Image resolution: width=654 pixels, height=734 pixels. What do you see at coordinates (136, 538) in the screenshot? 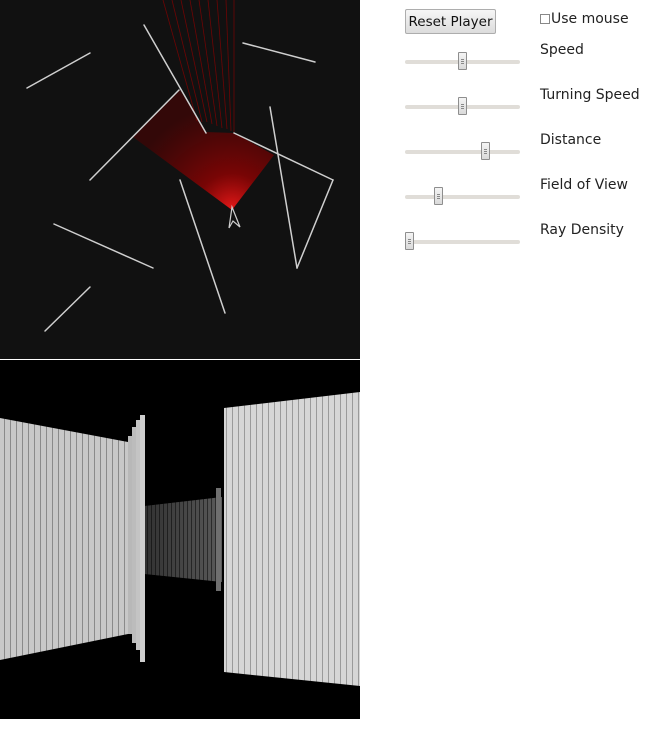
I see `left-pillar` at bounding box center [136, 538].